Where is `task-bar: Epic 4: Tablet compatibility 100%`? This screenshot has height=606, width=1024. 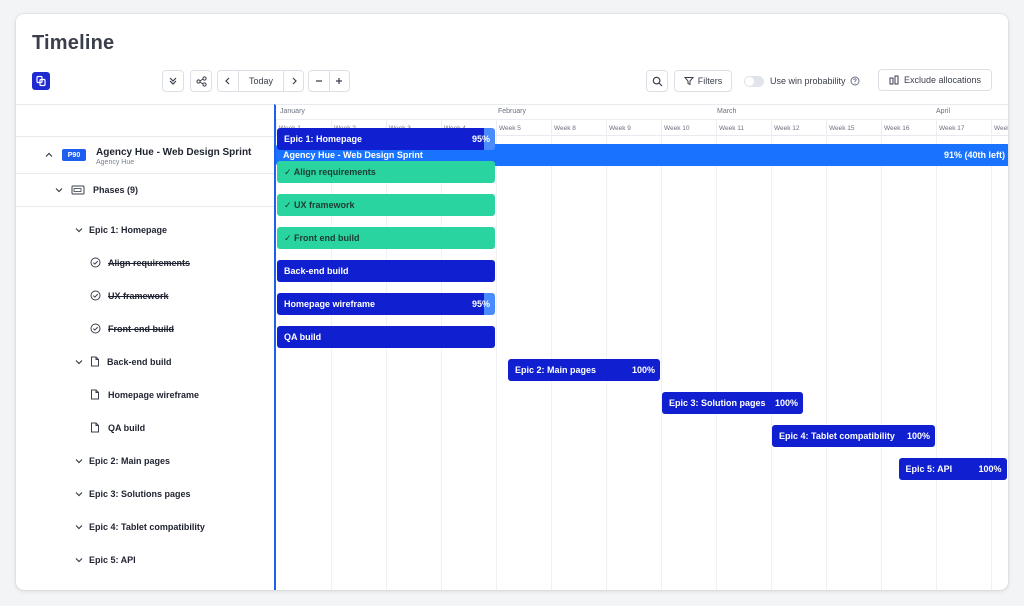 task-bar: Epic 4: Tablet compatibility 100% is located at coordinates (853, 436).